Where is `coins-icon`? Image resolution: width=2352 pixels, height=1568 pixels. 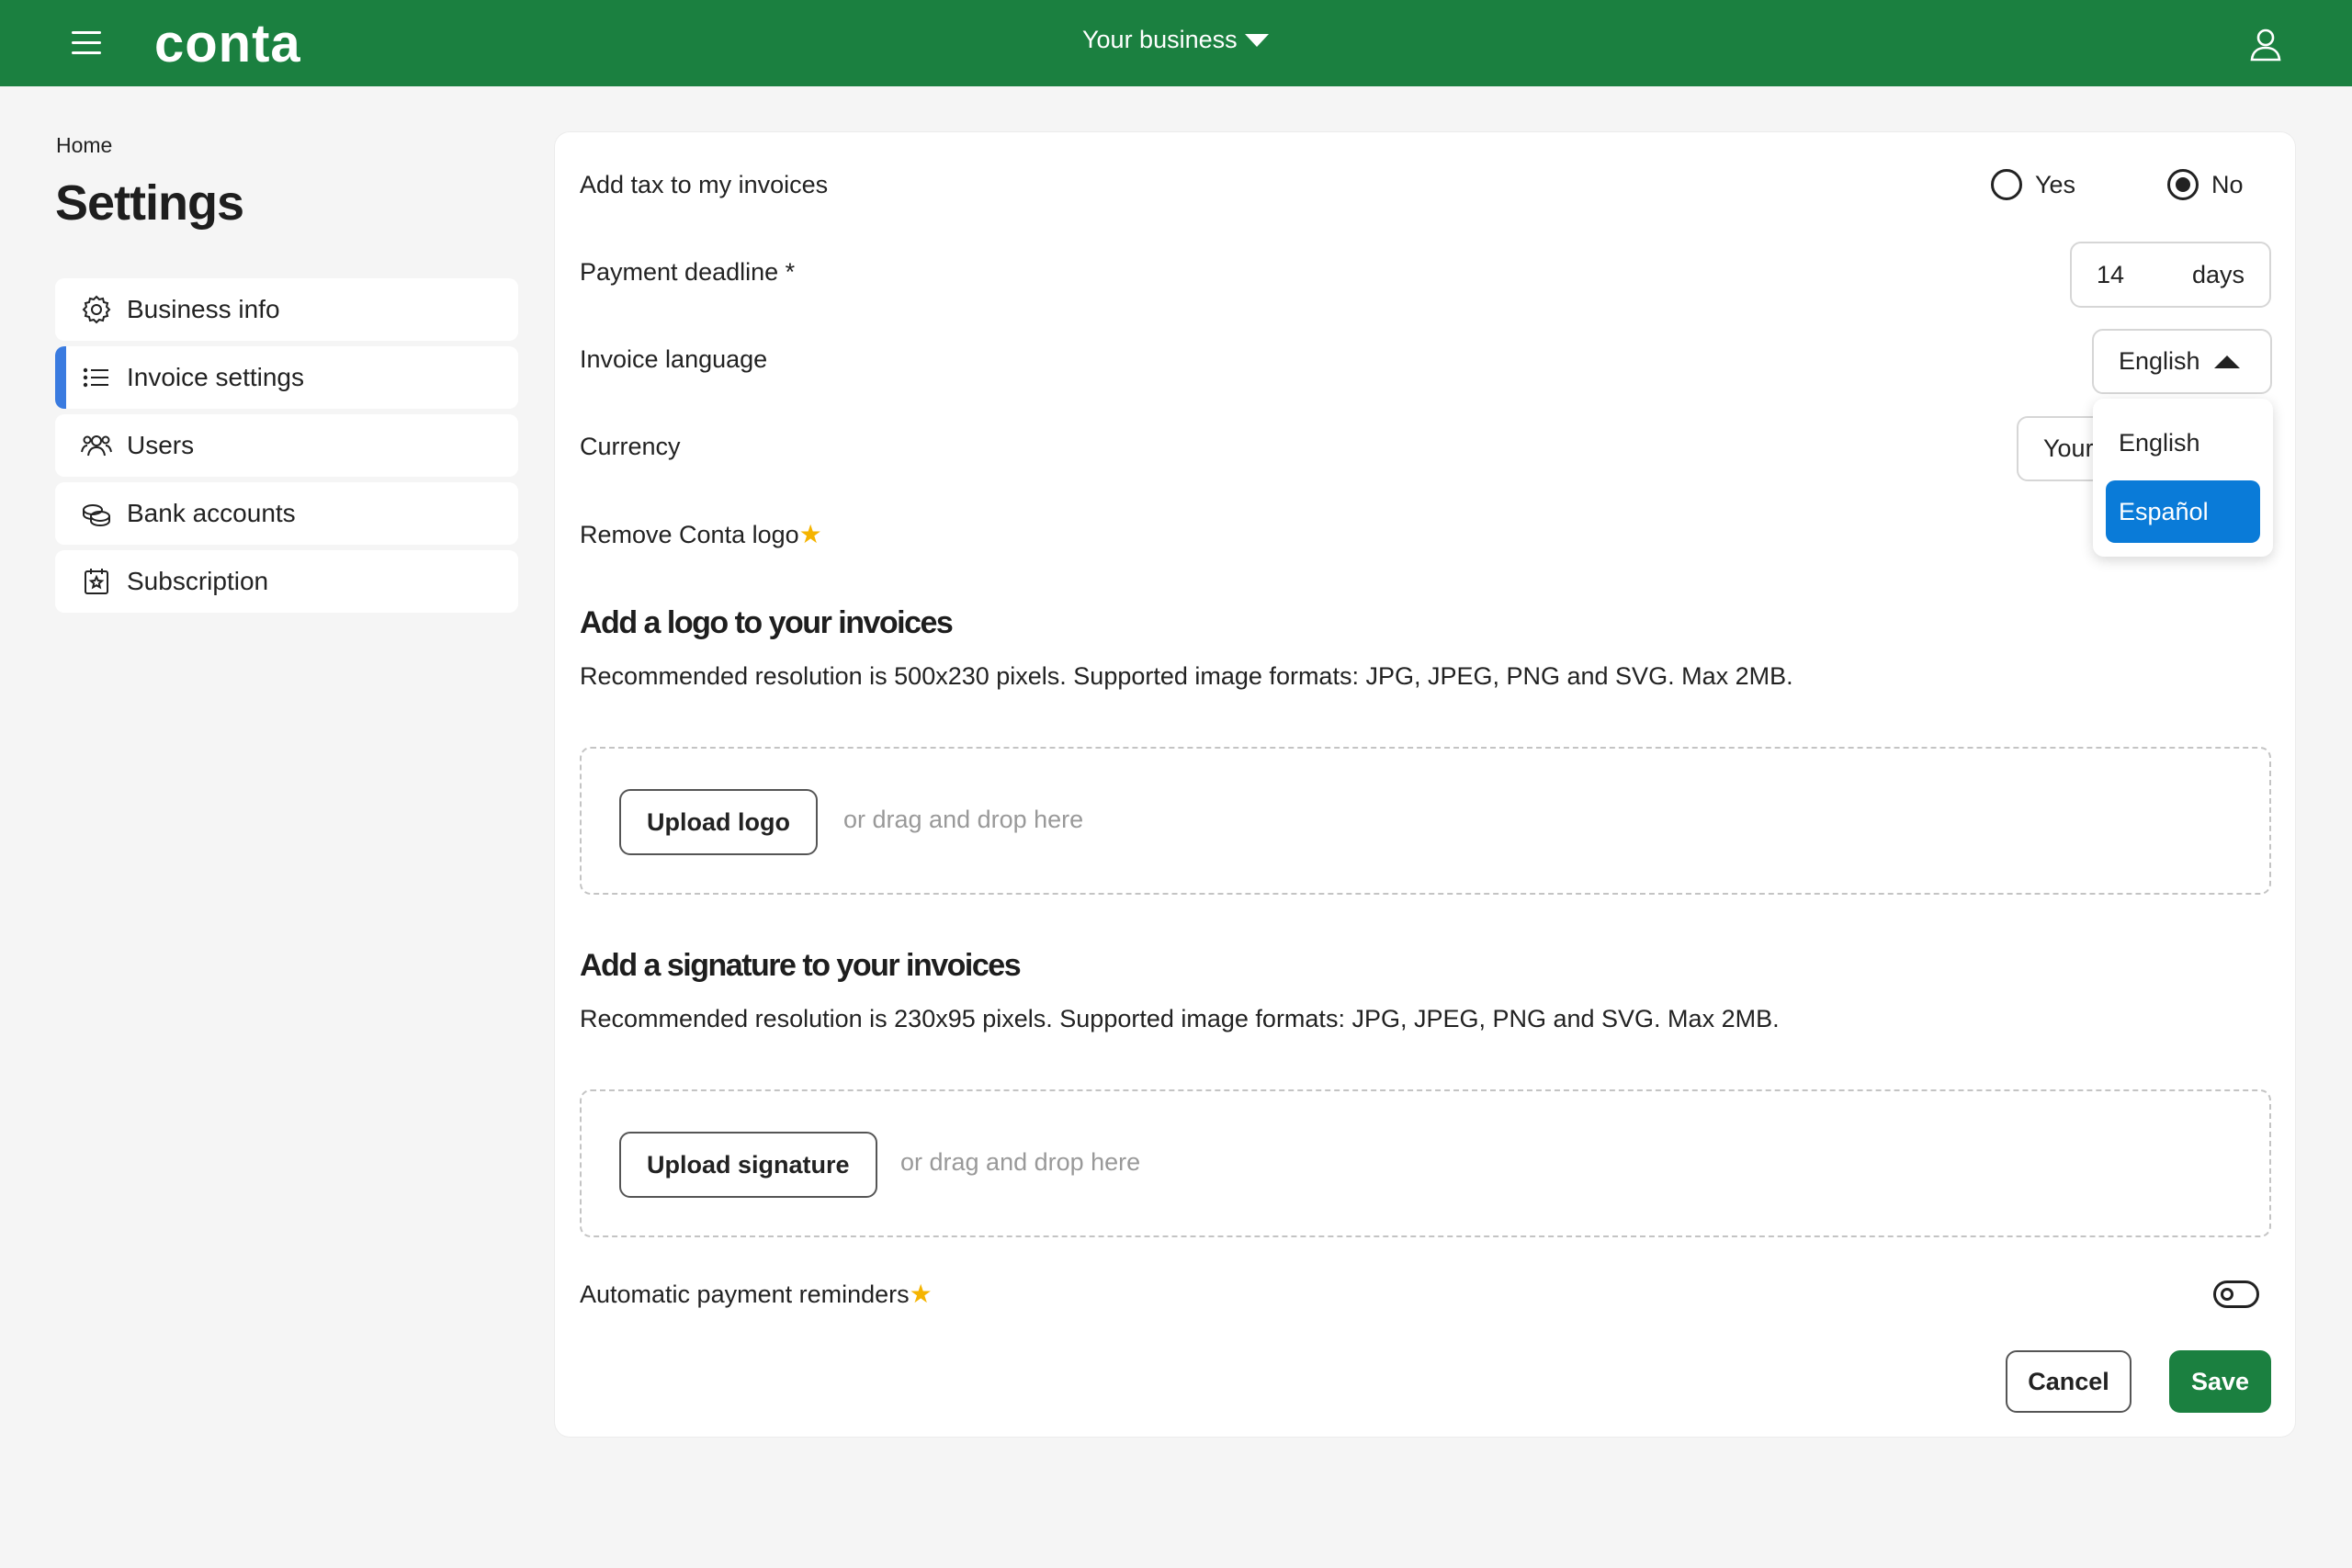
coins-icon is located at coordinates (96, 516).